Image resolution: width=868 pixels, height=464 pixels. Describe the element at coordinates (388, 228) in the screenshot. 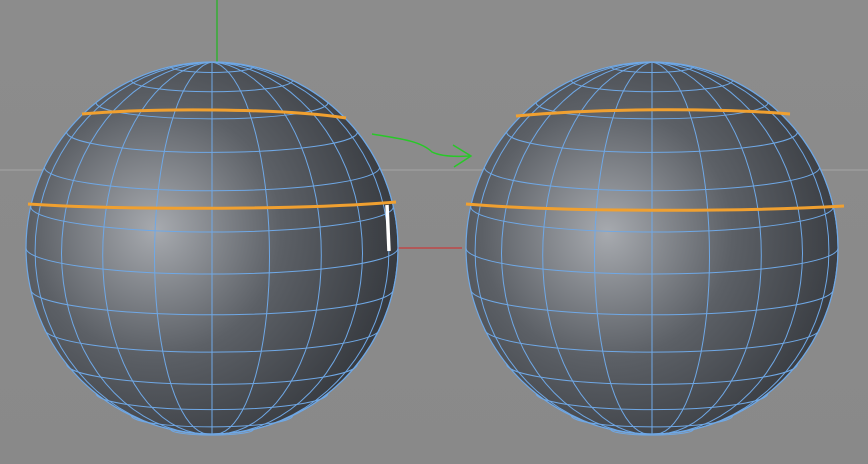

I see `sphere-before-highlight-edge` at that location.